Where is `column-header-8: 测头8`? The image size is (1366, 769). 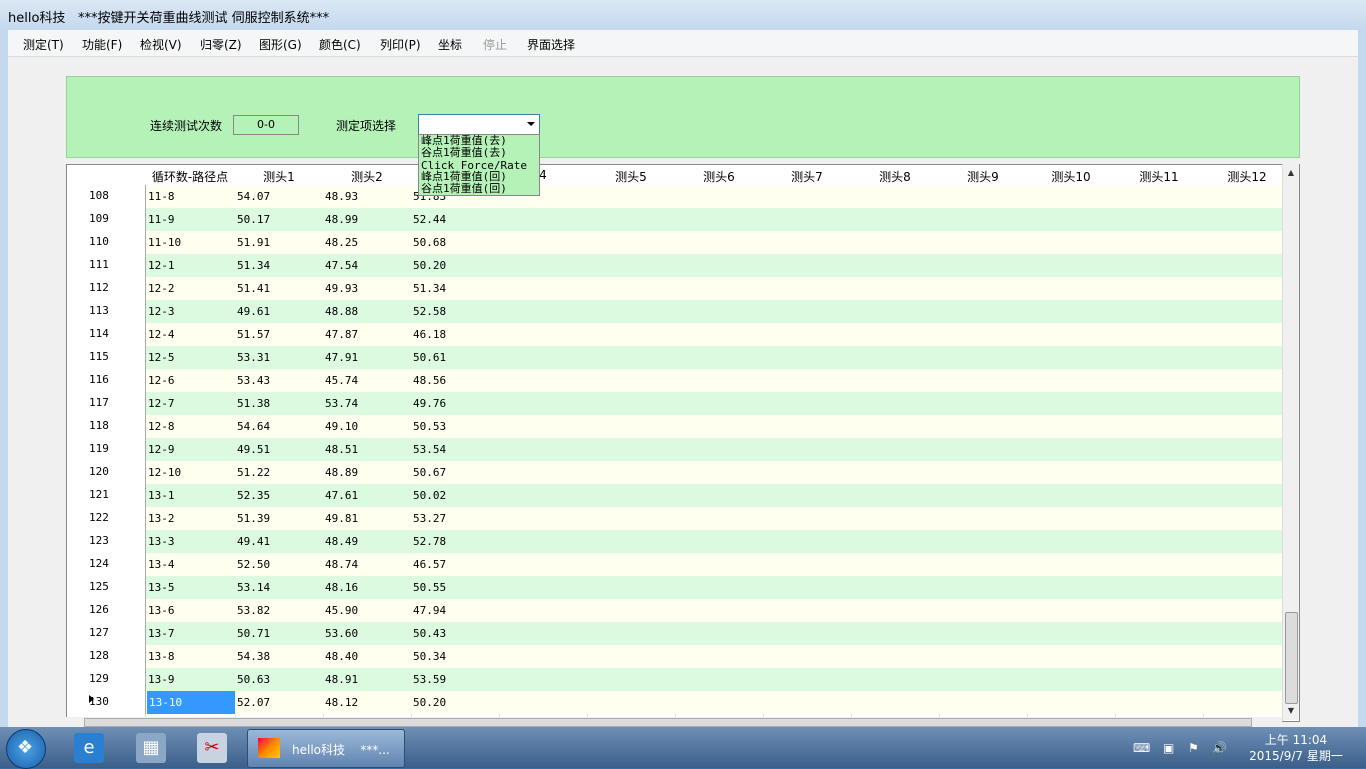 column-header-8: 测头8 is located at coordinates (895, 176).